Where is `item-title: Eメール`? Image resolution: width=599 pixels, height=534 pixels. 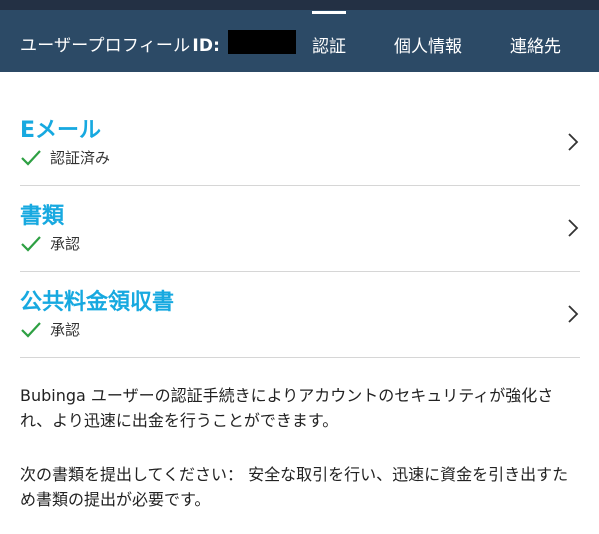 item-title: Eメール is located at coordinates (61, 130).